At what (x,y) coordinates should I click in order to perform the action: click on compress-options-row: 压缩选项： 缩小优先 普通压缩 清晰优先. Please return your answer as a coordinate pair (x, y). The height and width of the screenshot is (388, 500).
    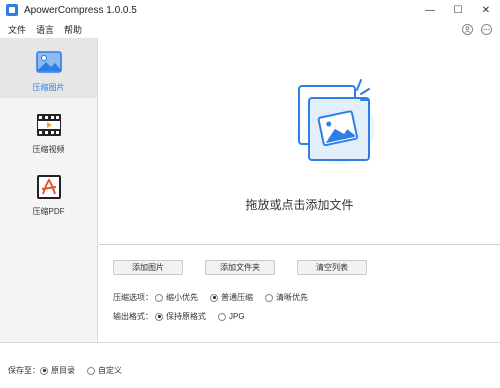
    Looking at the image, I should click on (216, 297).